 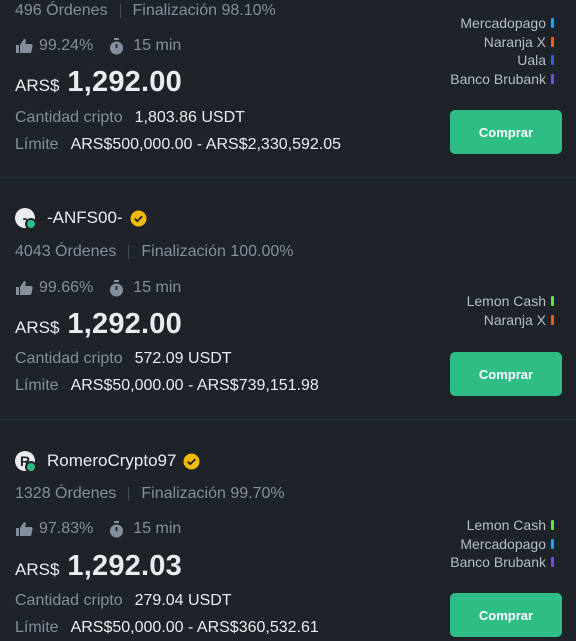 What do you see at coordinates (204, 10) in the screenshot?
I see `completion-rate: Finalización 98.10%` at bounding box center [204, 10].